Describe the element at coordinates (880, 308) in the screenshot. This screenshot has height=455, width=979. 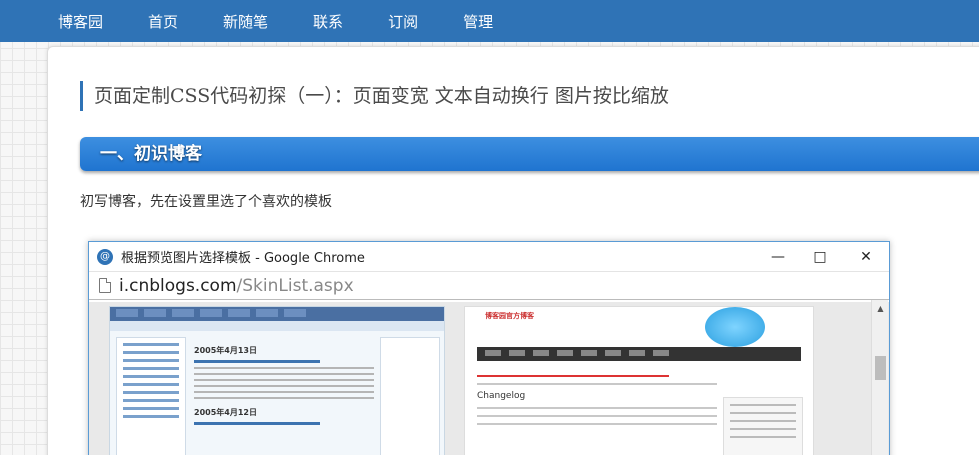
I see `scroll-up-icon: ▲` at that location.